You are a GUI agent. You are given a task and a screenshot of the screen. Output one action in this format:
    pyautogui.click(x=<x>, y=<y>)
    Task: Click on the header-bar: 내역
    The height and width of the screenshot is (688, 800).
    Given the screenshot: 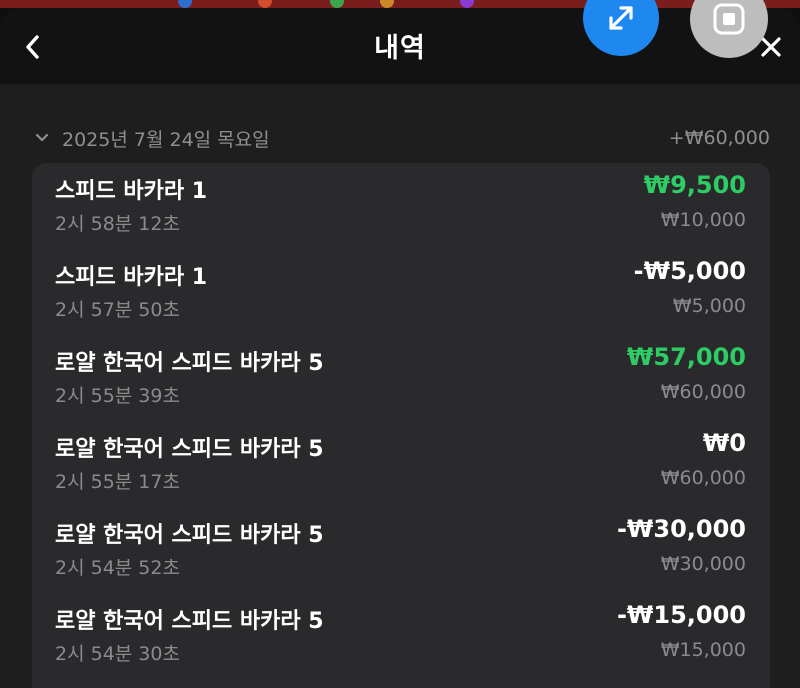 What is the action you would take?
    pyautogui.click(x=400, y=46)
    